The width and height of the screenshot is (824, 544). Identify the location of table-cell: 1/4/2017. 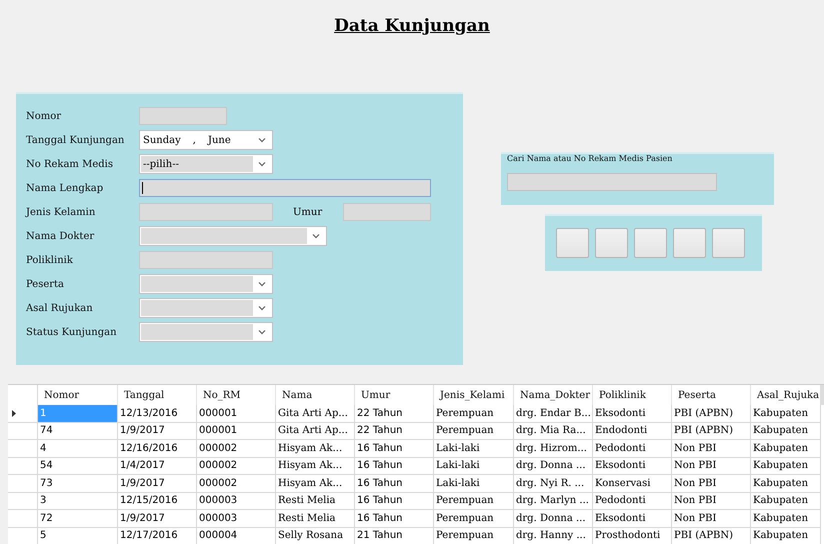
(157, 466).